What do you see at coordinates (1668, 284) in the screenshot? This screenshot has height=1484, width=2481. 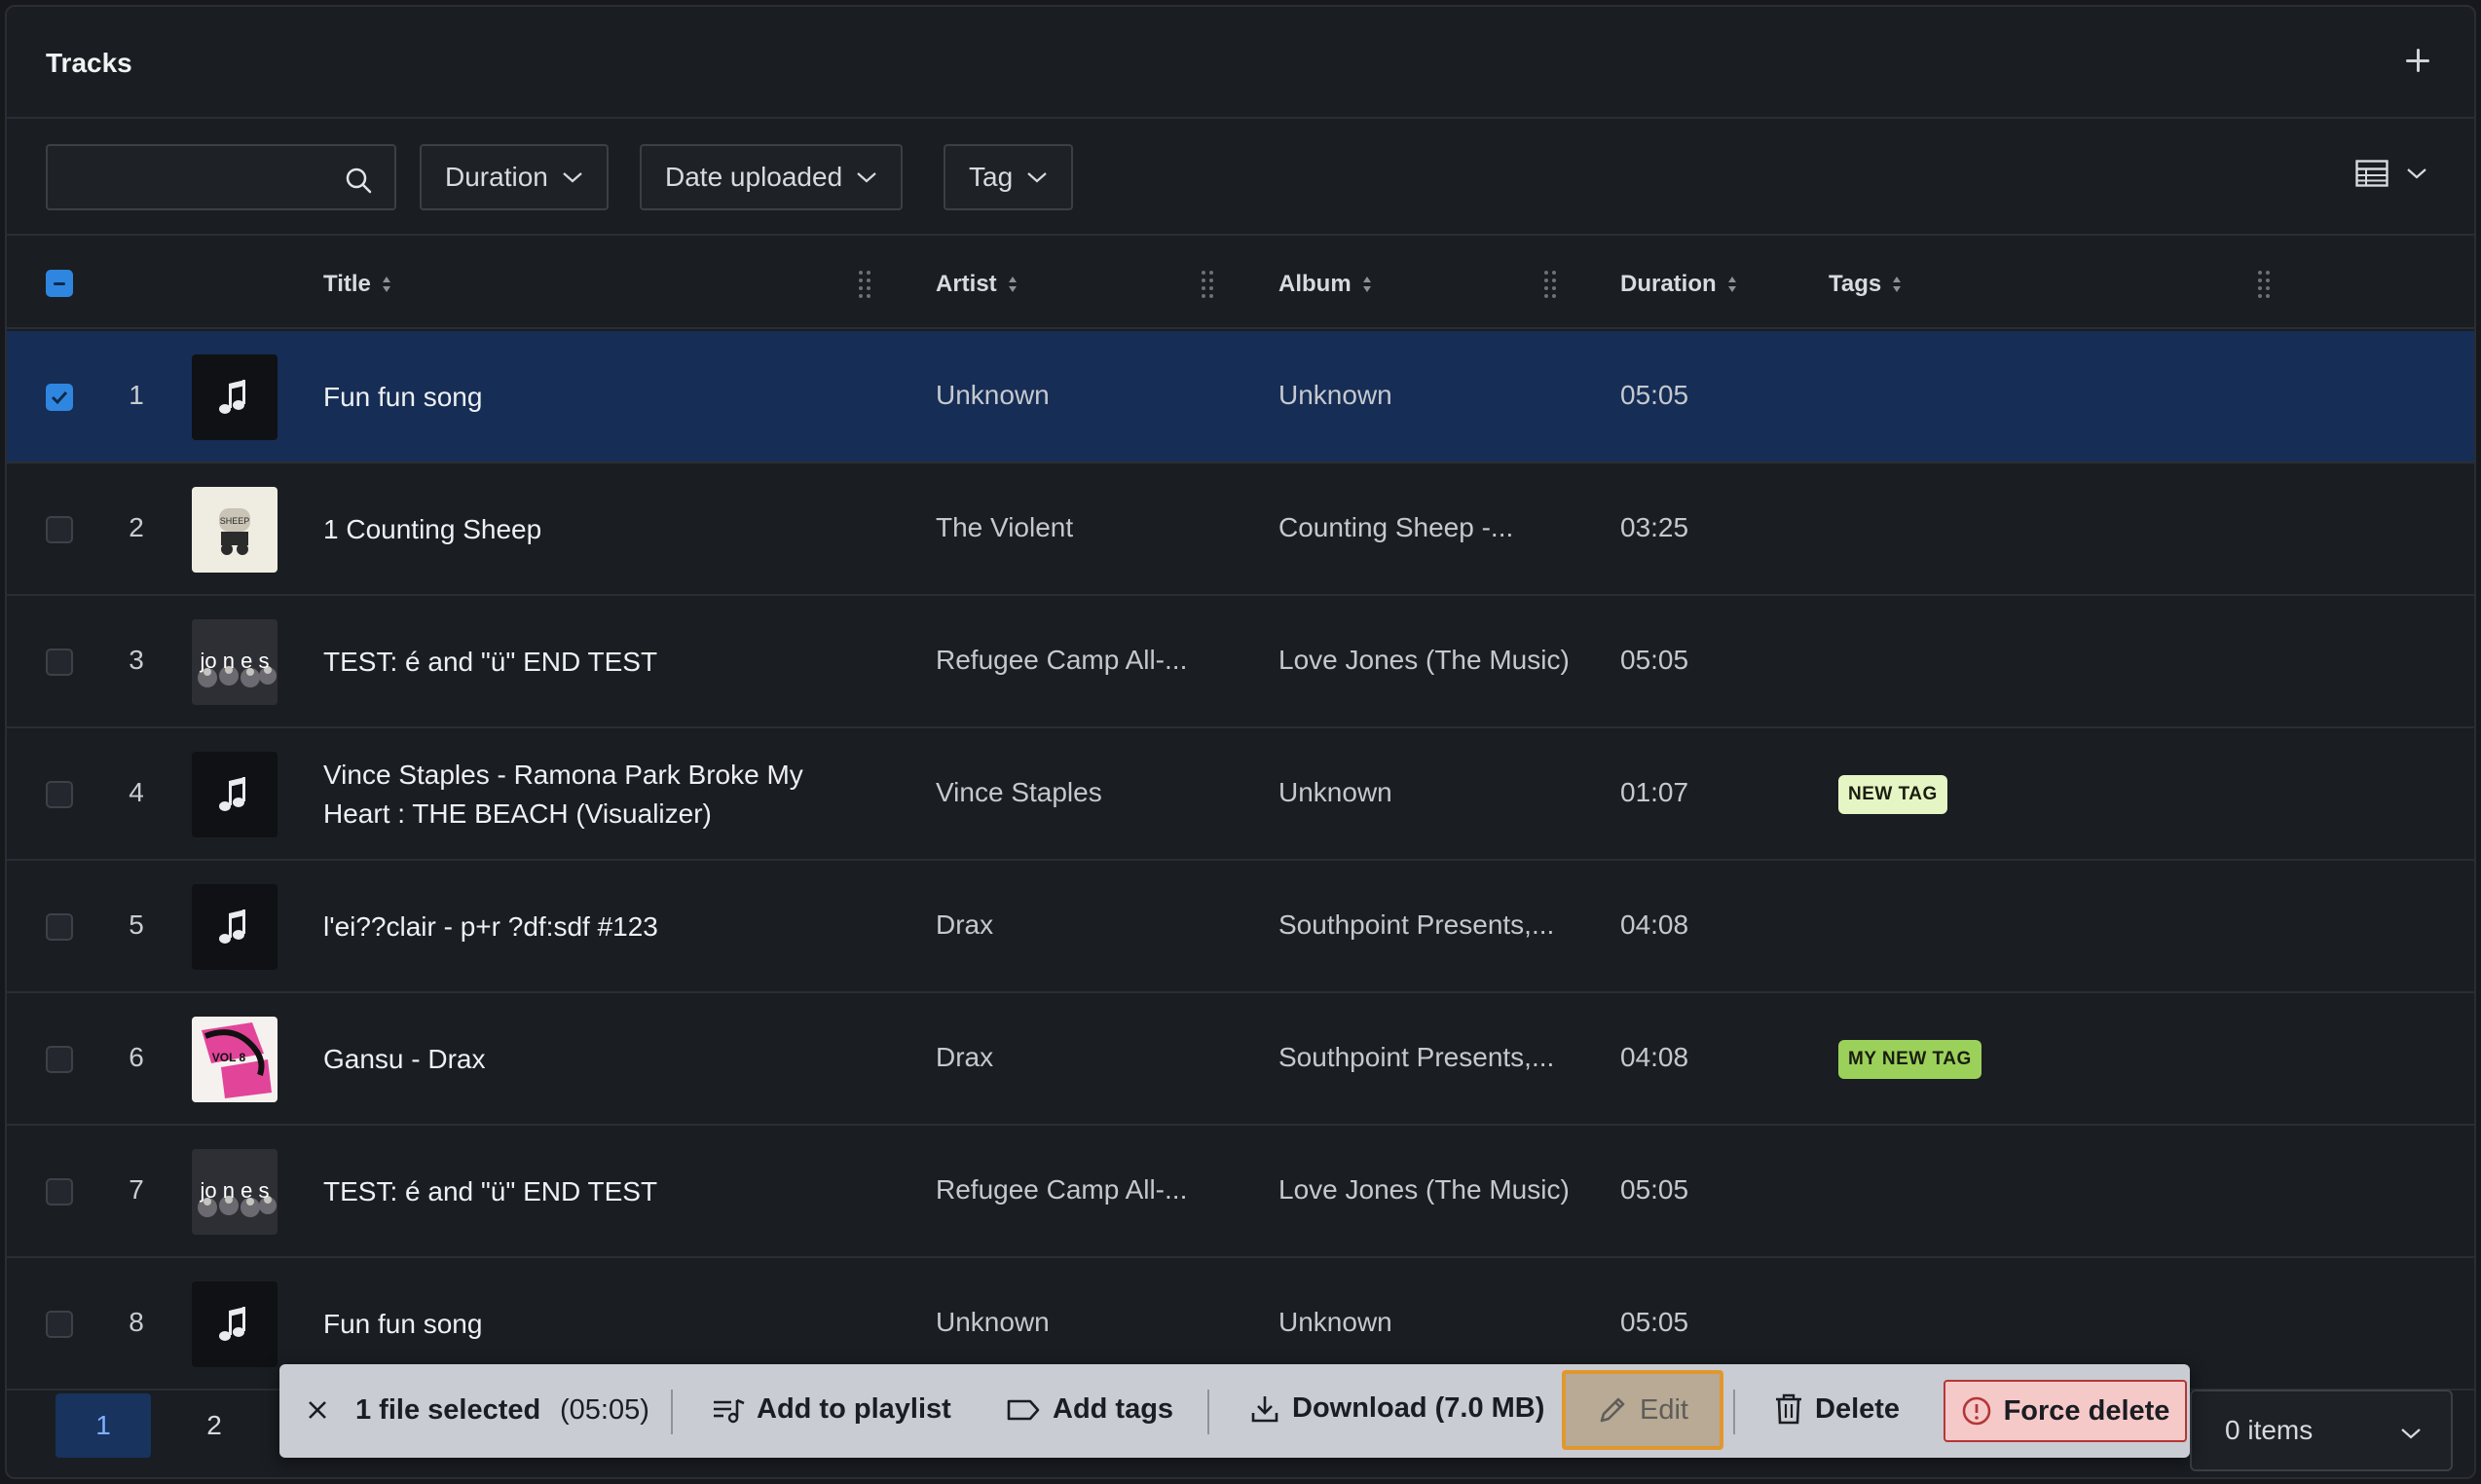 I see `column-duration-label: Duration` at bounding box center [1668, 284].